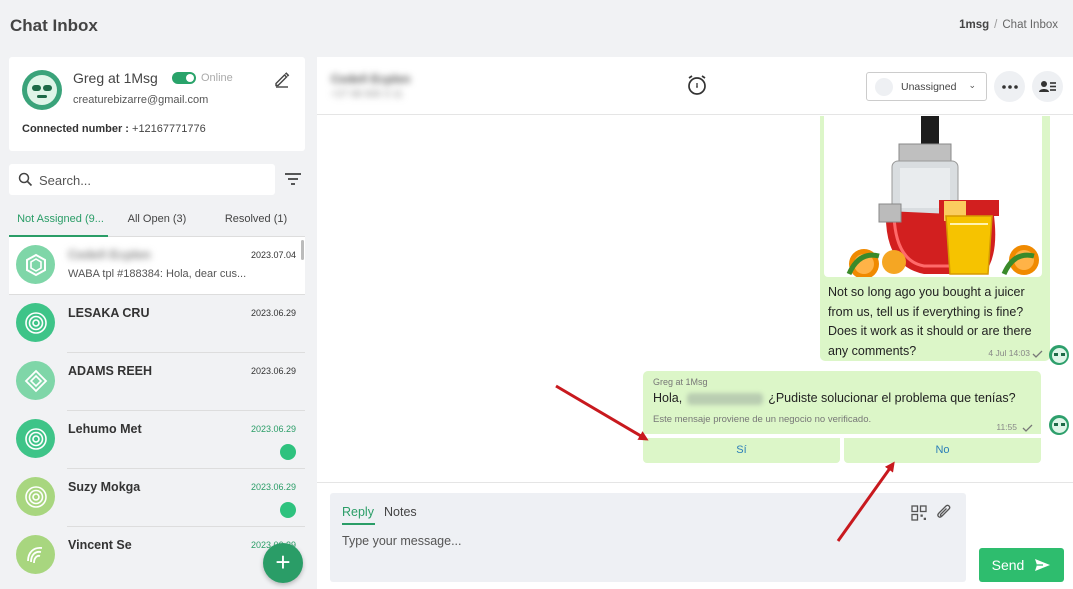 This screenshot has height=589, width=1073. I want to click on more-horizontal-icon, so click(1009, 86).